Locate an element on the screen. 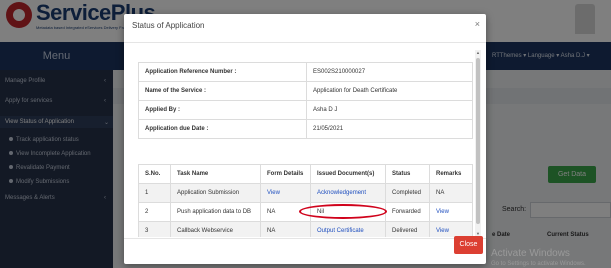 The image size is (611, 268). cell-form: NA is located at coordinates (285, 229).